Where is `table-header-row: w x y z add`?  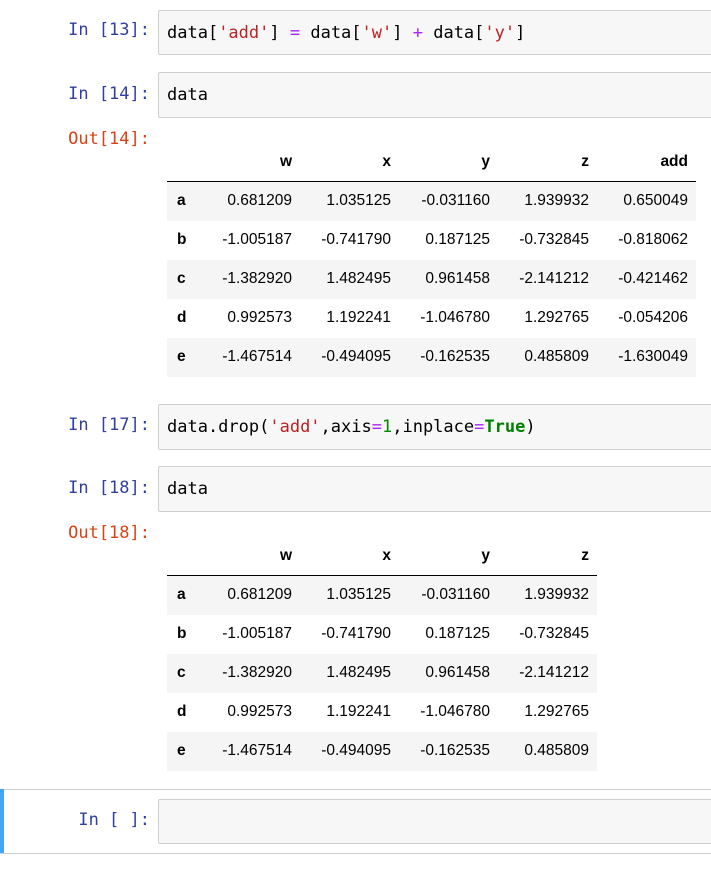 table-header-row: w x y z add is located at coordinates (431, 162).